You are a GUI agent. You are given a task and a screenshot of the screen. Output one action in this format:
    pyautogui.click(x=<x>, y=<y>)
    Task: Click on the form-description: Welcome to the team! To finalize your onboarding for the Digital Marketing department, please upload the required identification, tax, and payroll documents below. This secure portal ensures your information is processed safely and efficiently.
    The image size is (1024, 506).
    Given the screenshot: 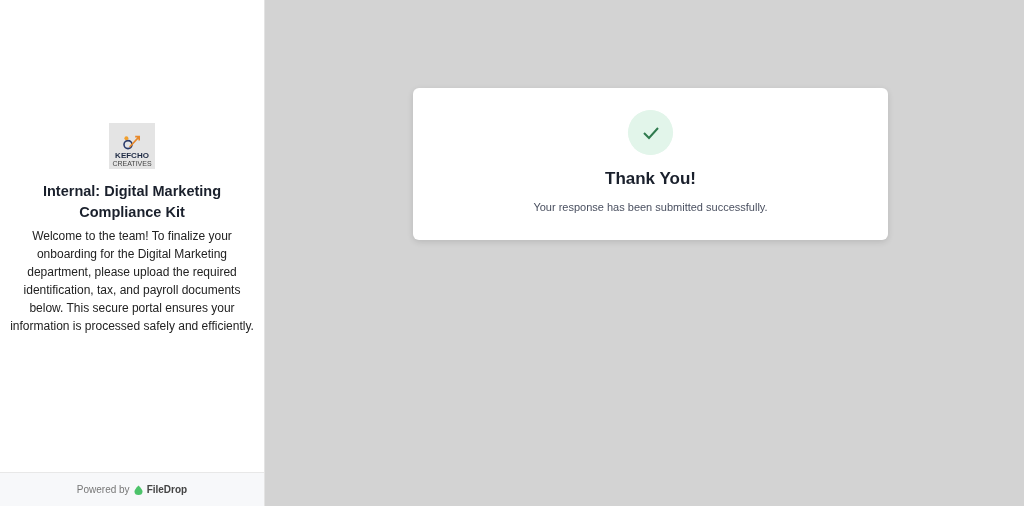 What is the action you would take?
    pyautogui.click(x=132, y=281)
    